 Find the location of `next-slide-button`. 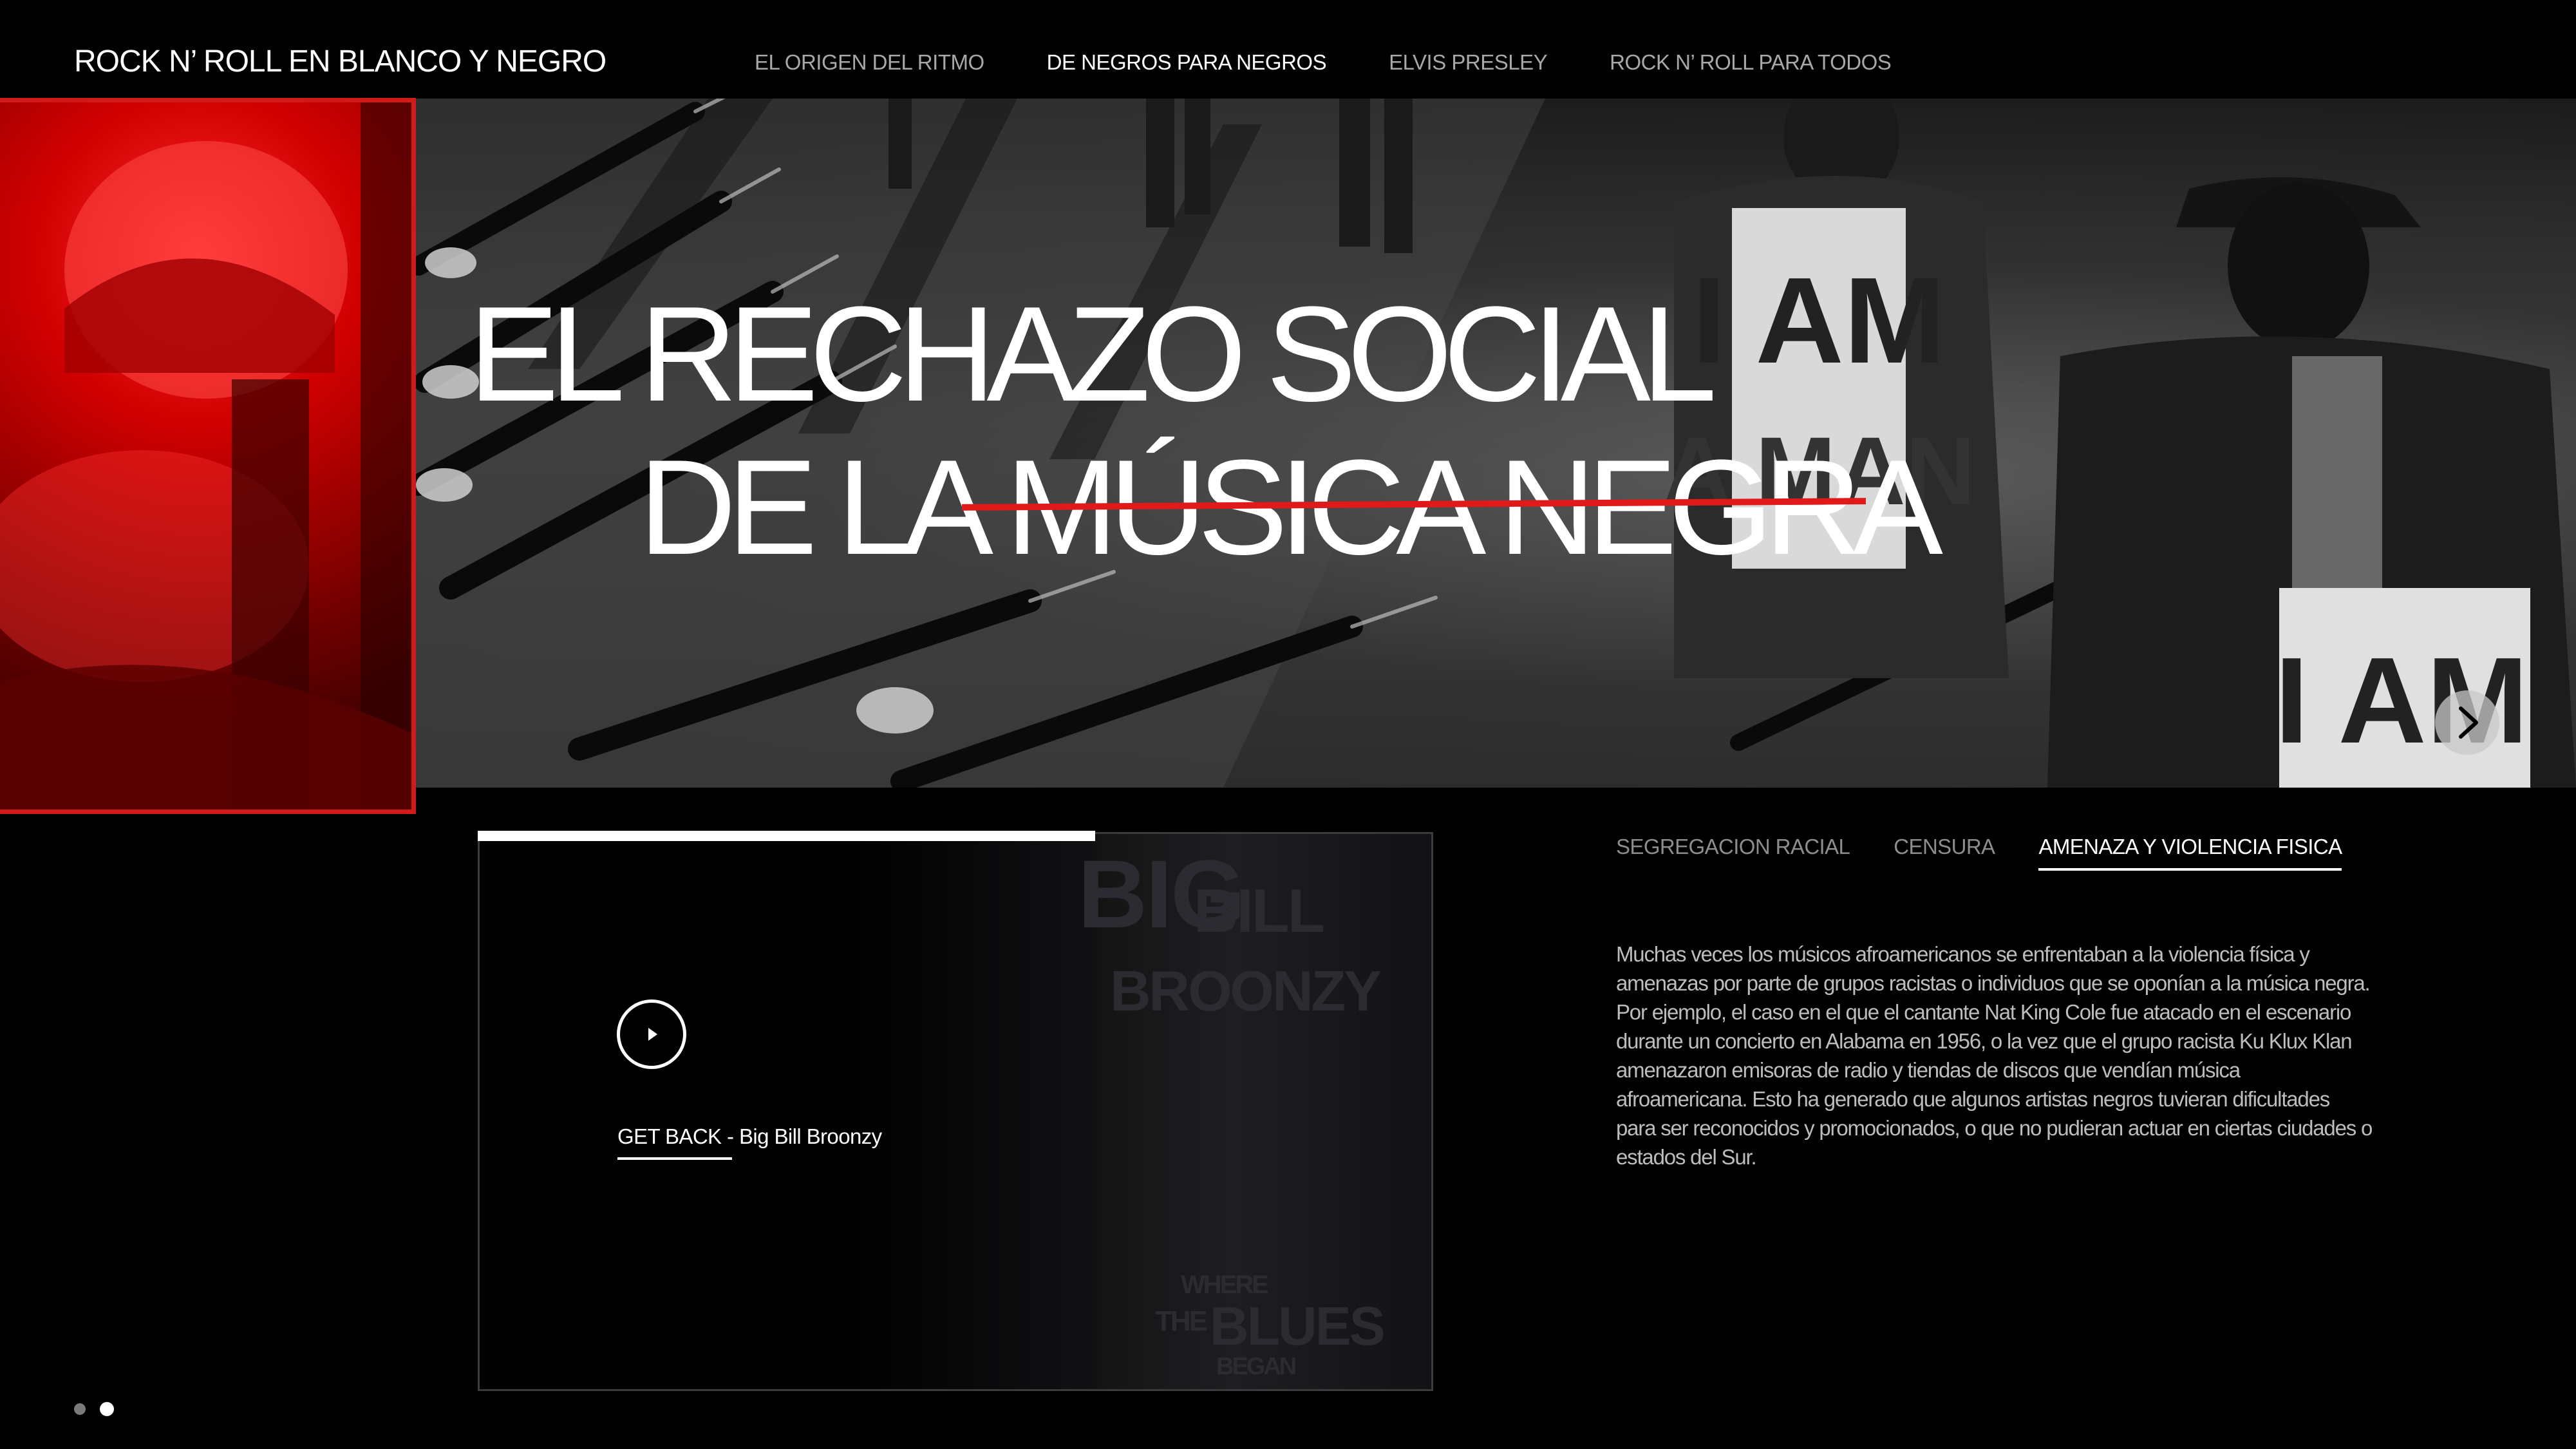

next-slide-button is located at coordinates (2467, 722).